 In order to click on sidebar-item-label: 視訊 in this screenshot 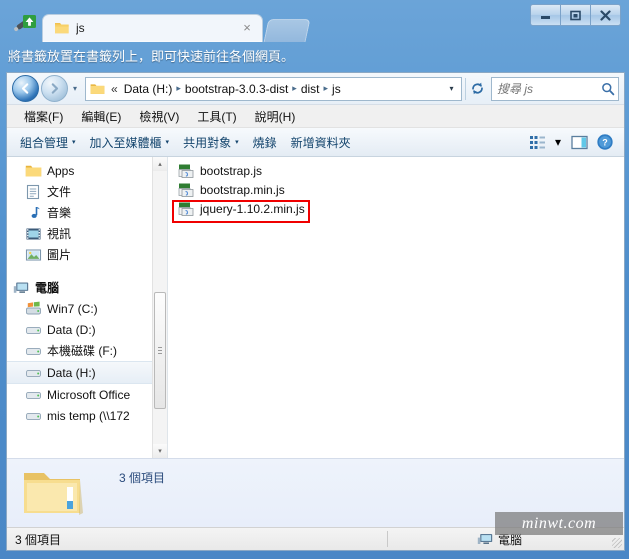, I will do `click(59, 234)`.